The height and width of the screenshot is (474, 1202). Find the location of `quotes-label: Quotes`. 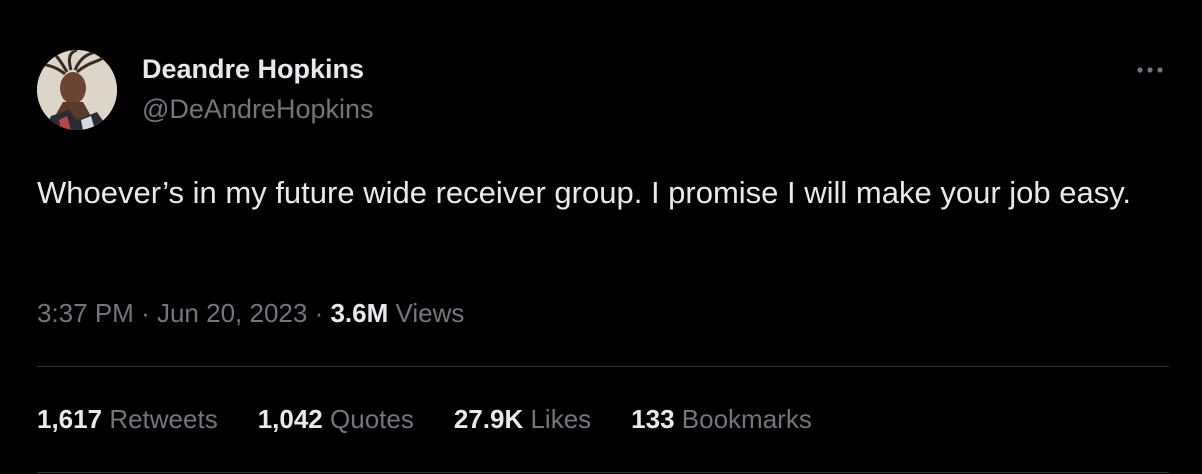

quotes-label: Quotes is located at coordinates (372, 419).